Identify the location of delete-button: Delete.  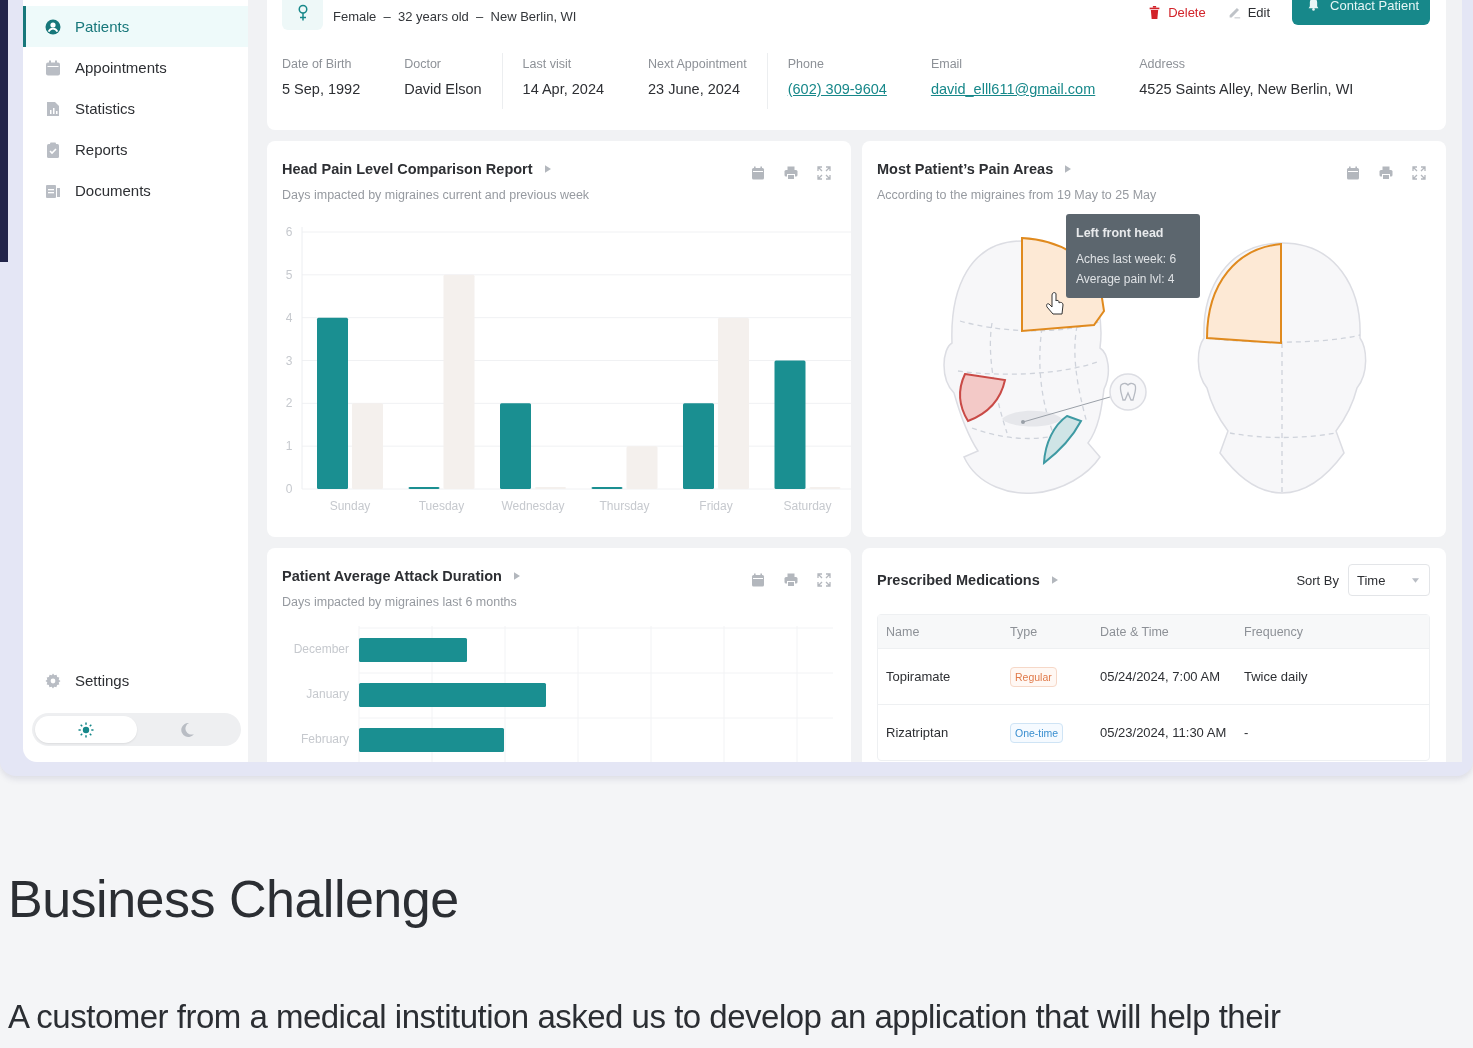
(1177, 12).